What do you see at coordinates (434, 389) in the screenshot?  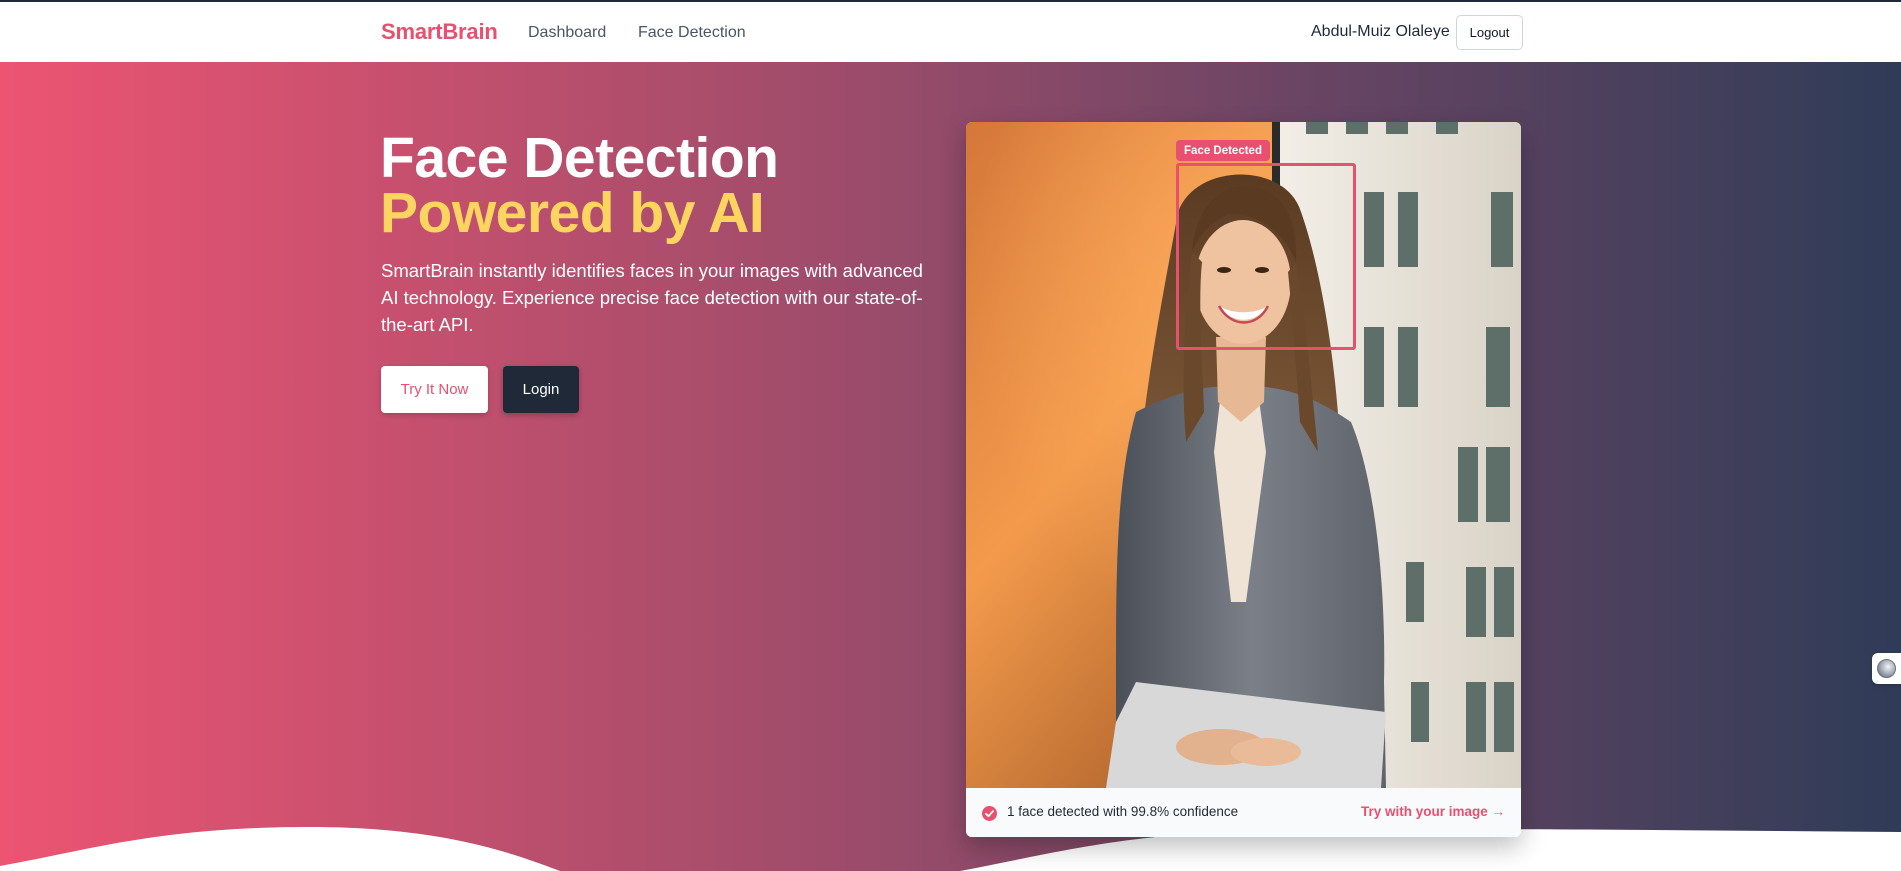 I see `try-it-now-button: Try It Now` at bounding box center [434, 389].